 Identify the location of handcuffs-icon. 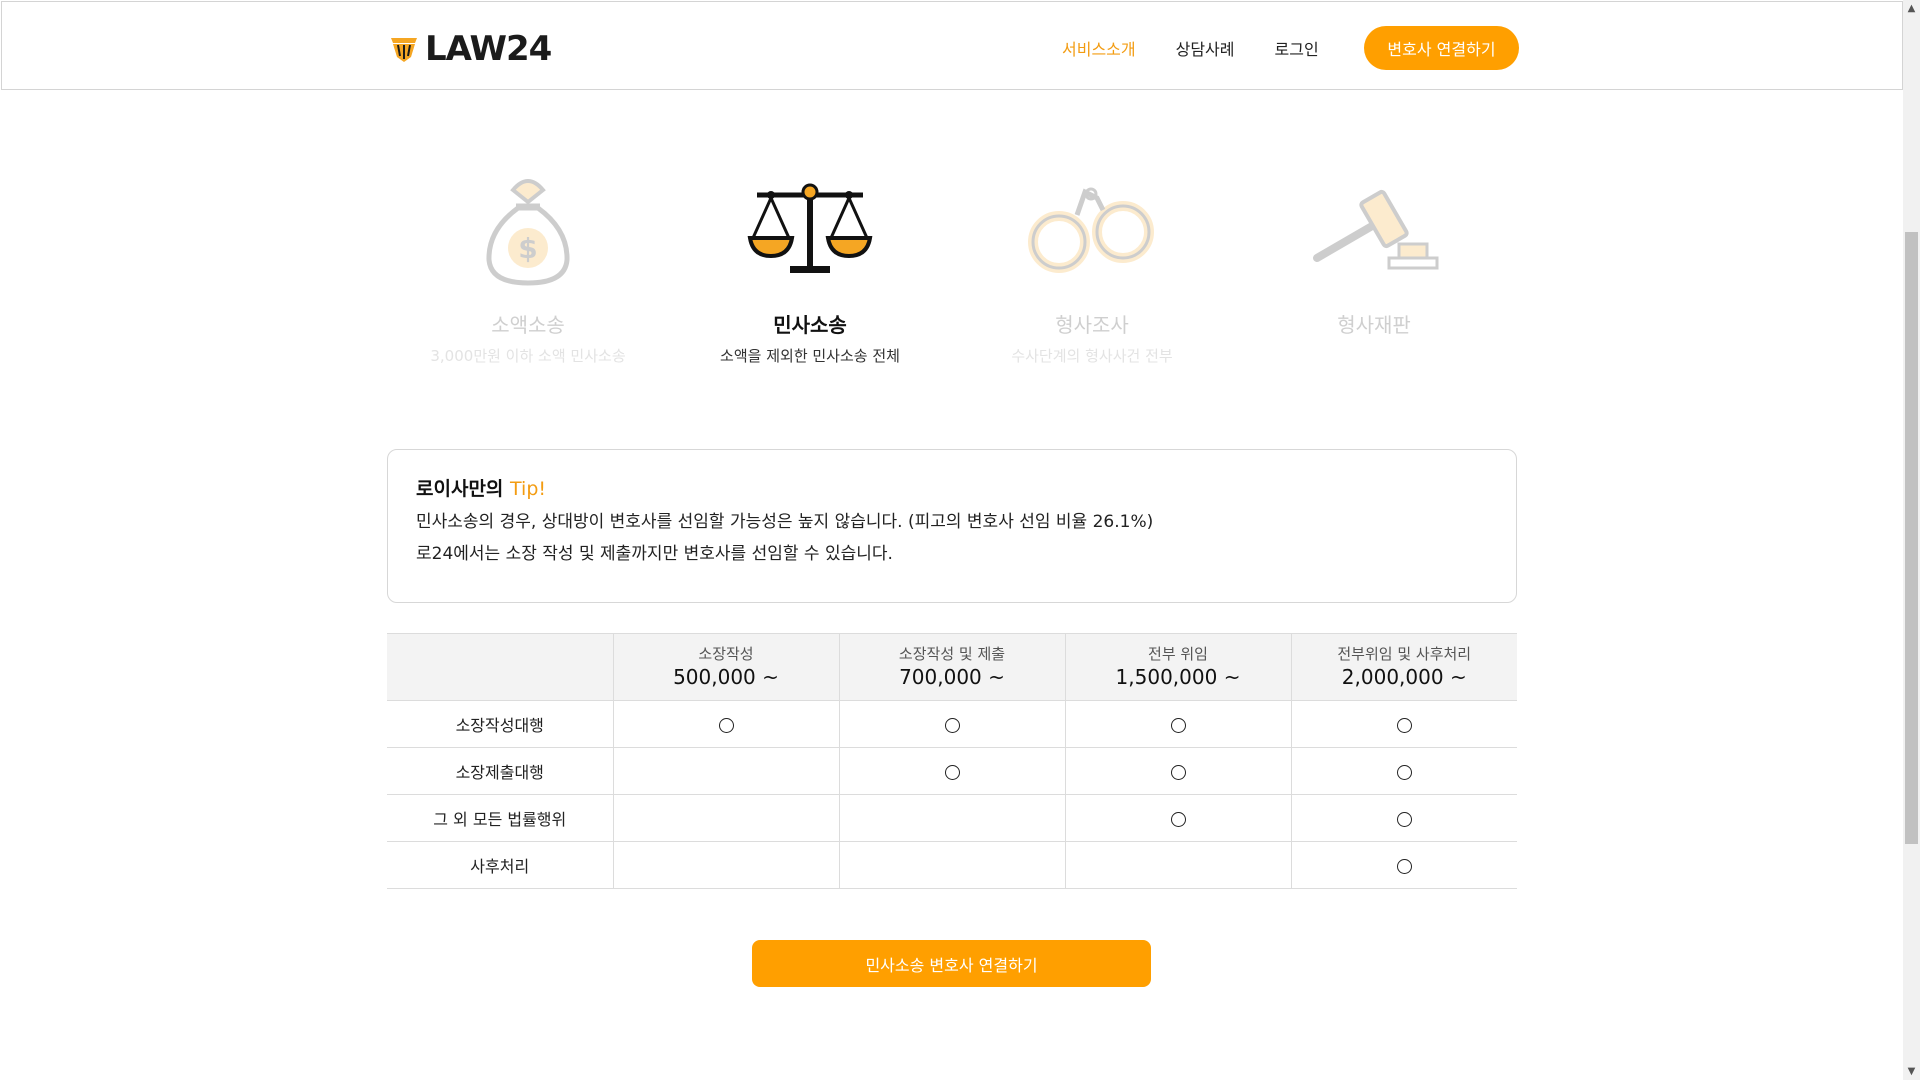
(1091, 230).